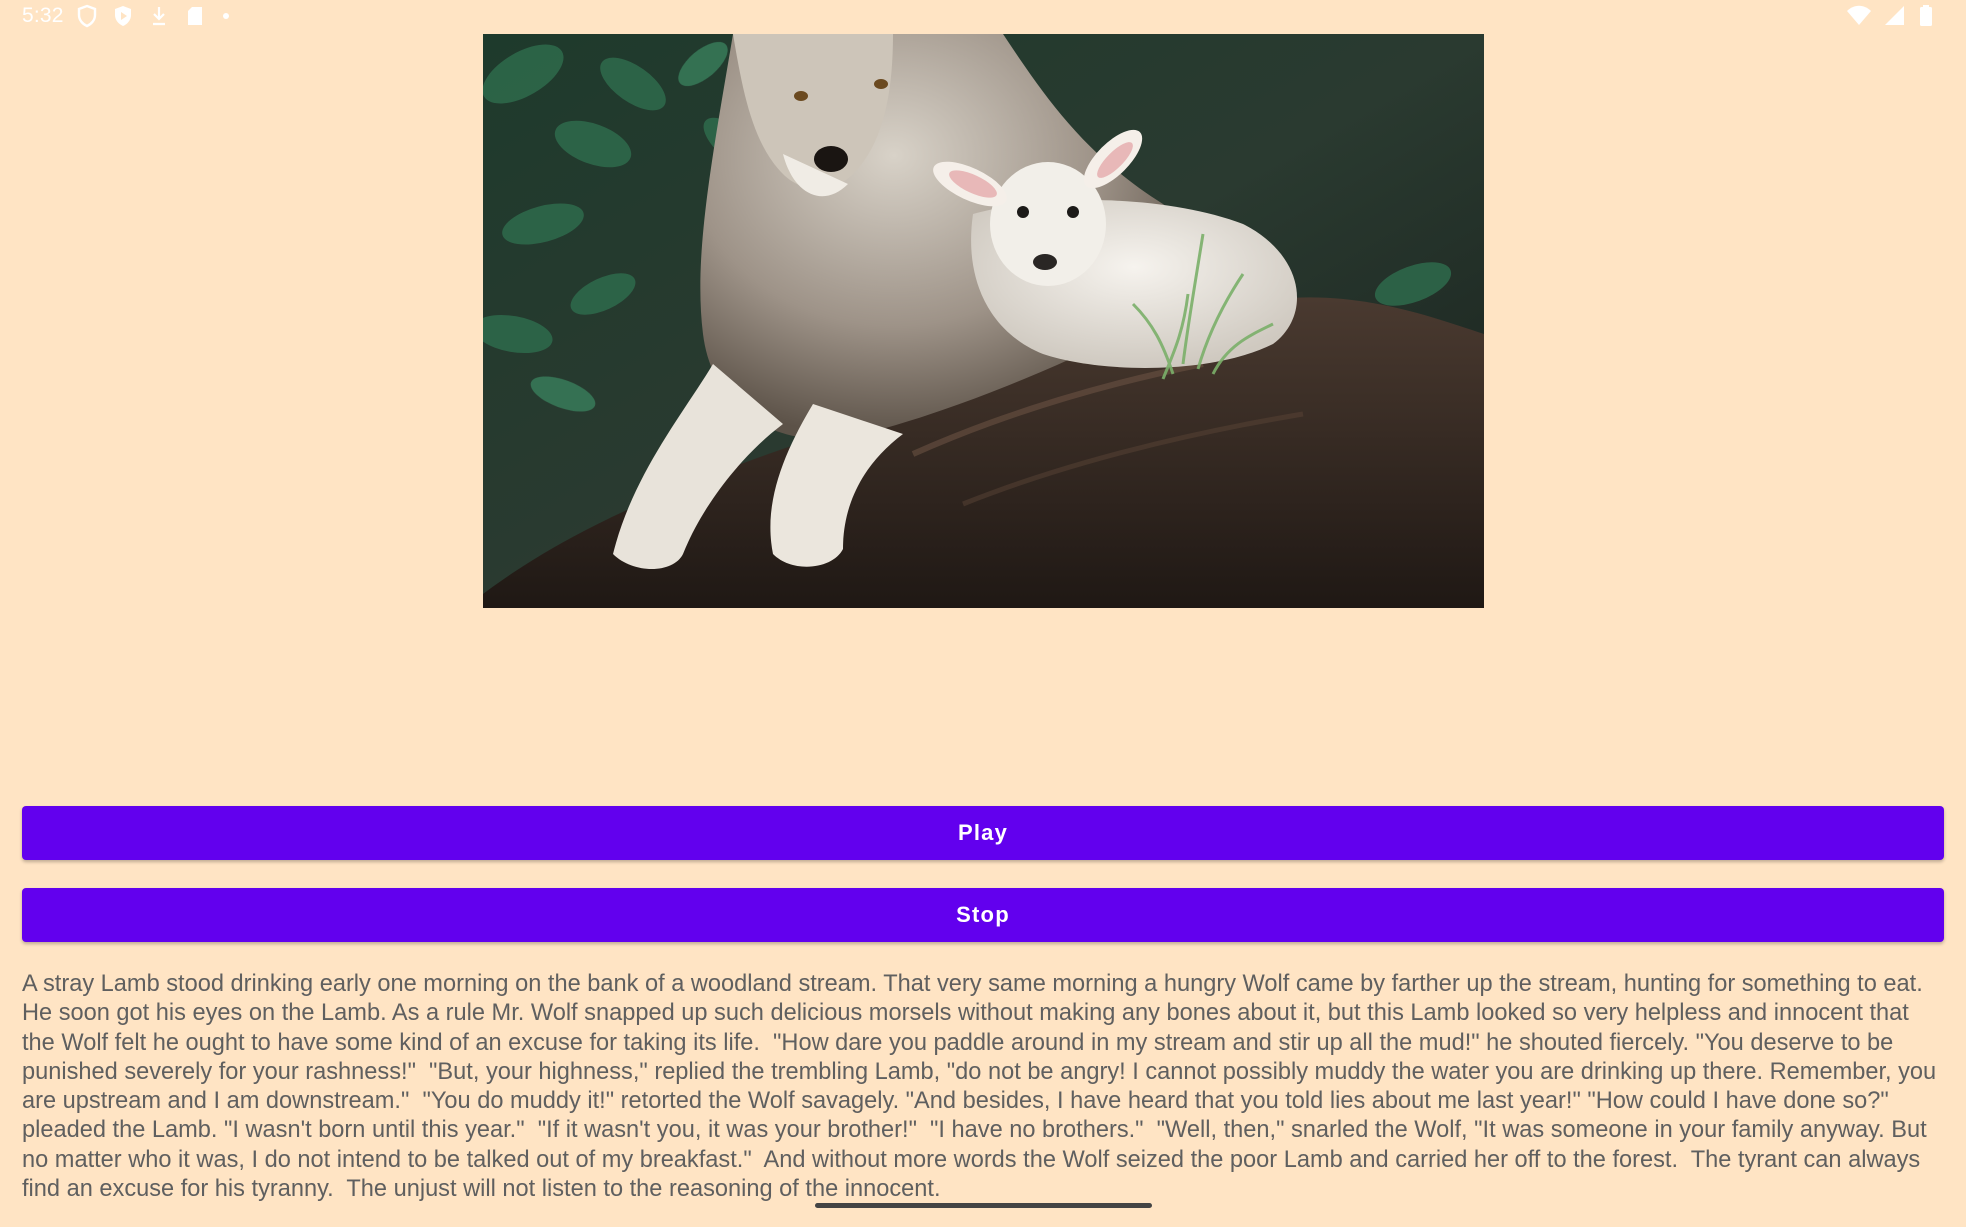  What do you see at coordinates (43, 15) in the screenshot?
I see `status-time: 5:32` at bounding box center [43, 15].